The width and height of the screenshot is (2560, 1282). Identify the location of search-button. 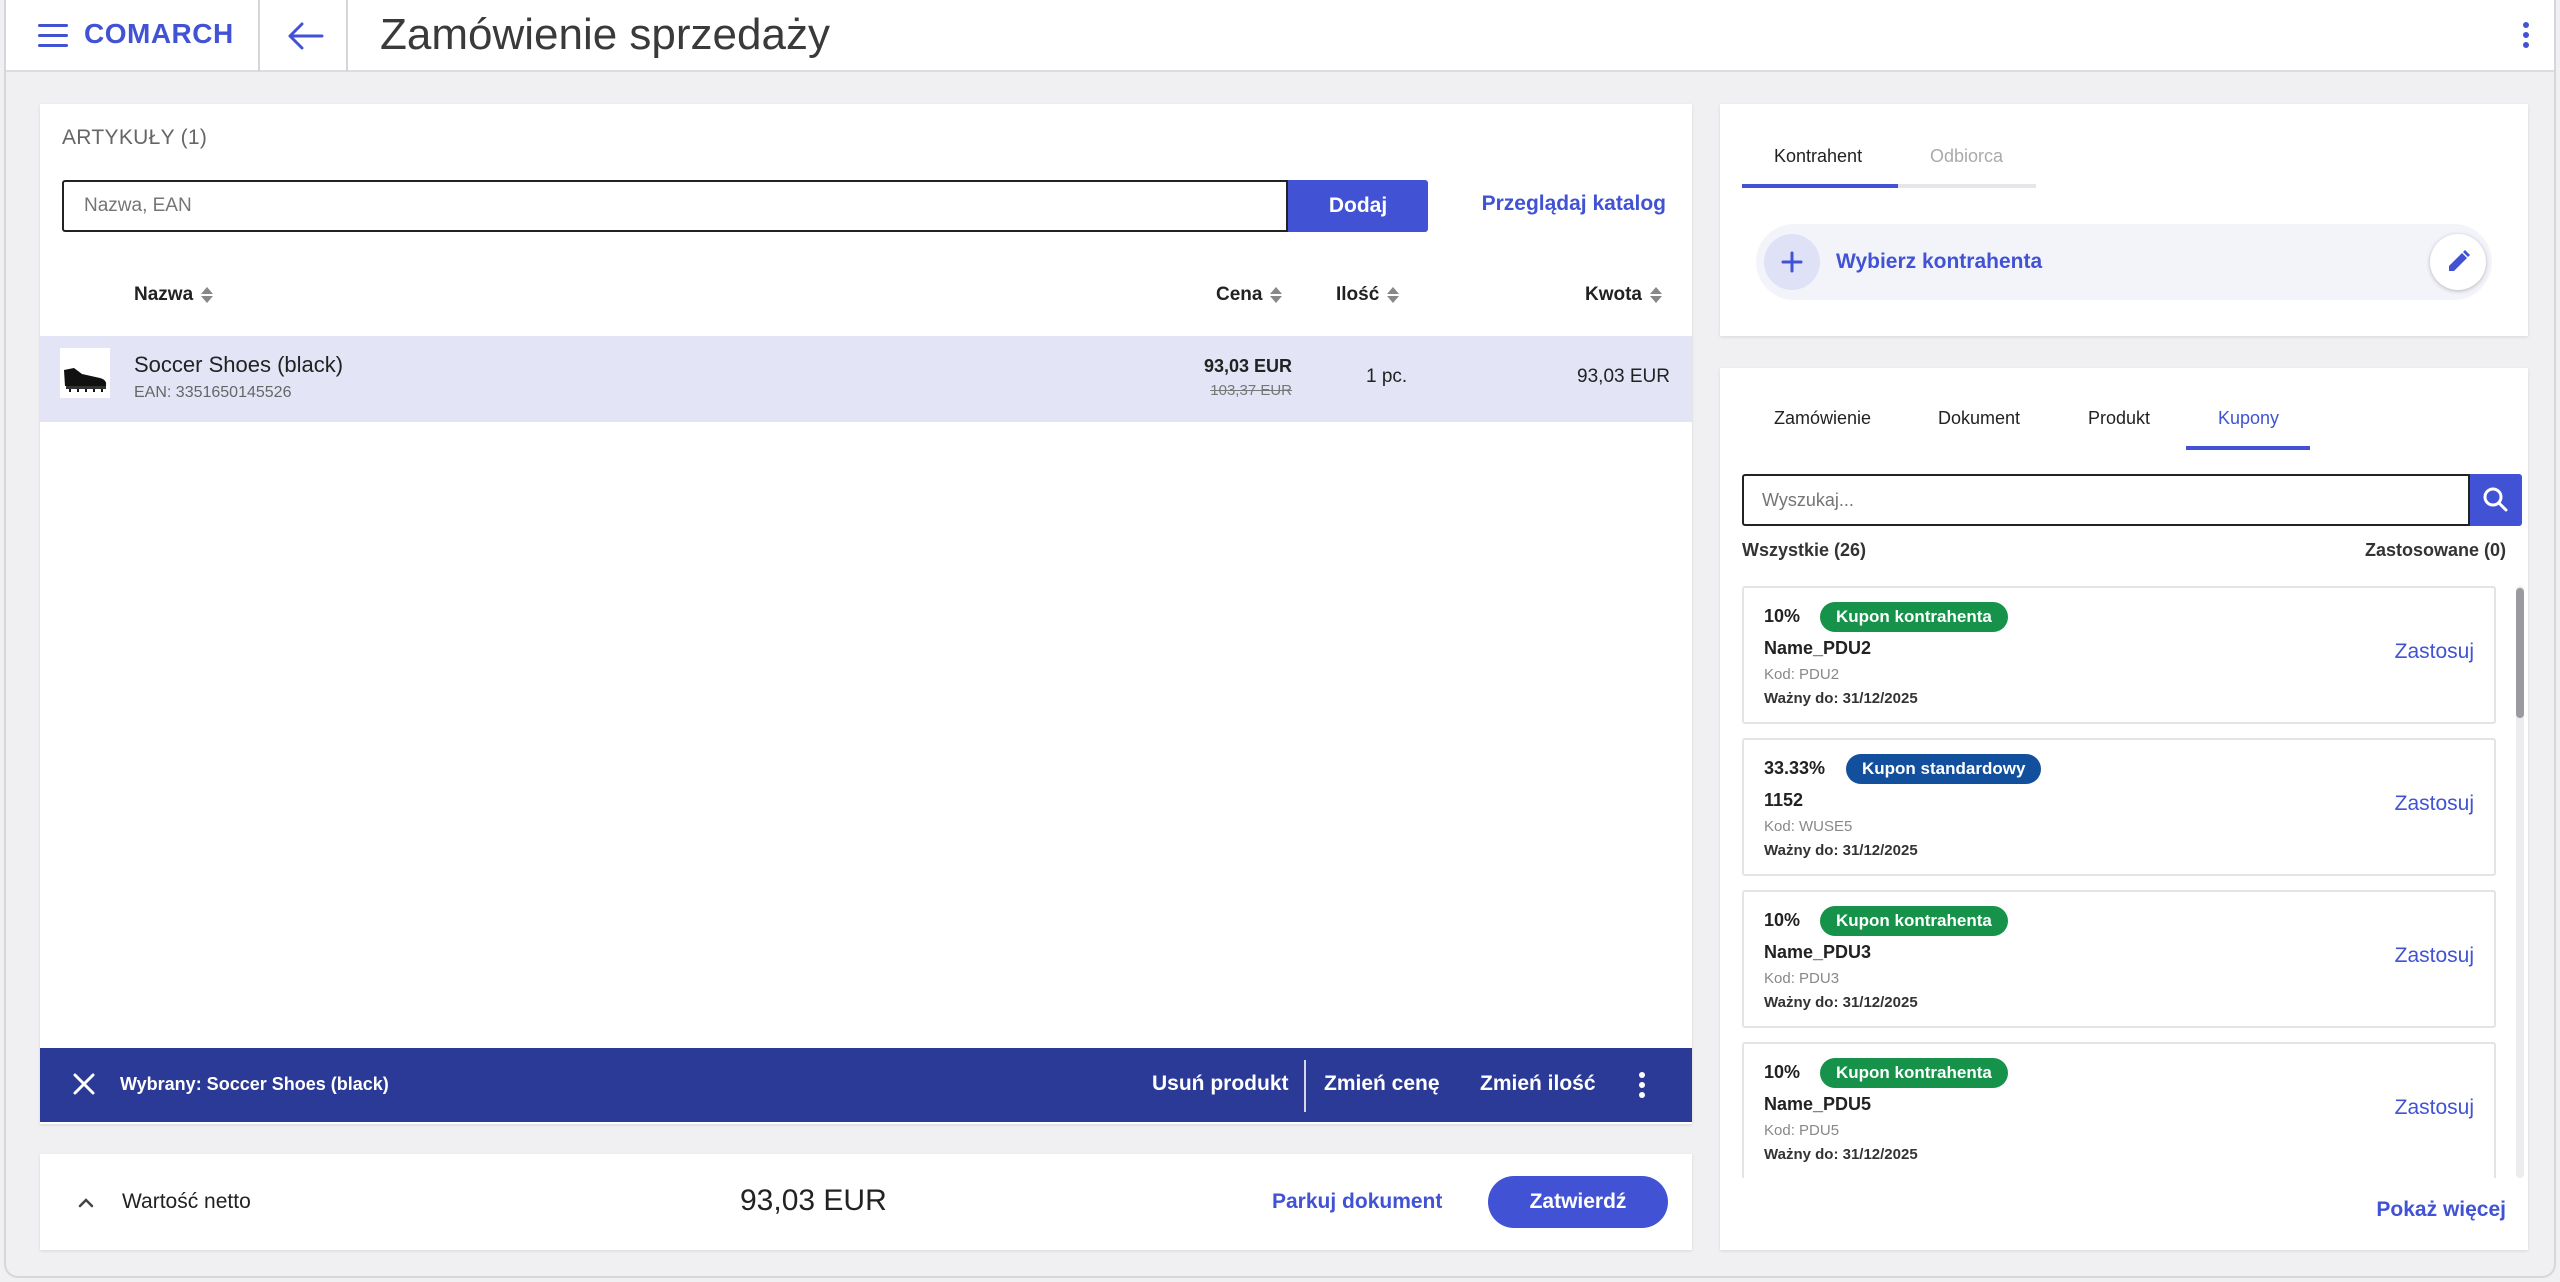
(2496, 500).